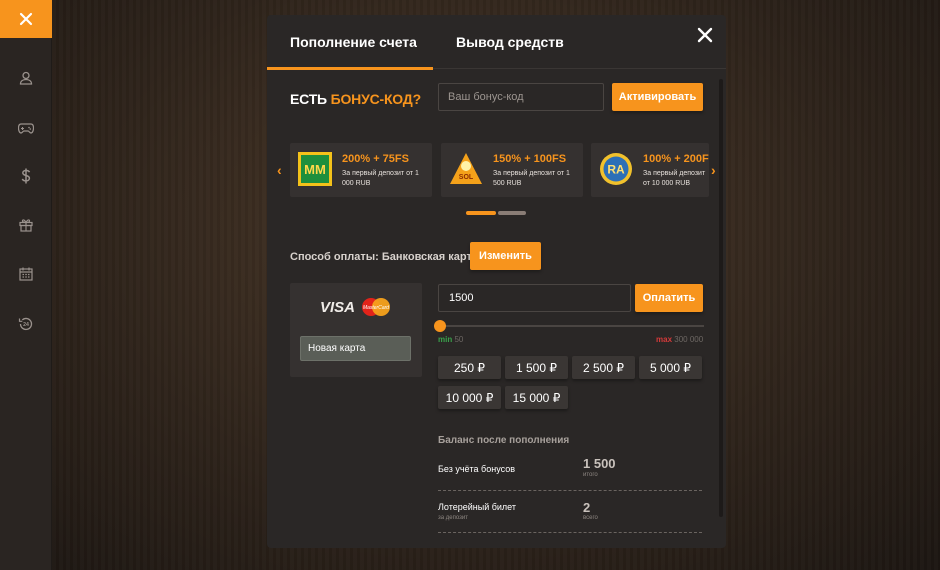 This screenshot has width=940, height=570. What do you see at coordinates (504, 440) in the screenshot?
I see `balance-section-title: Баланс после пополнения` at bounding box center [504, 440].